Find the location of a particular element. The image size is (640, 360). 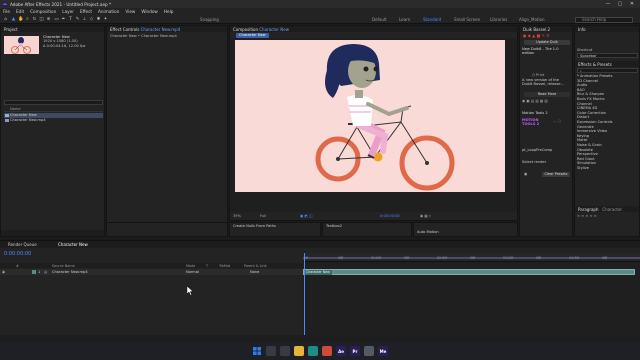

type-tool-icon: T is located at coordinates (70, 19).